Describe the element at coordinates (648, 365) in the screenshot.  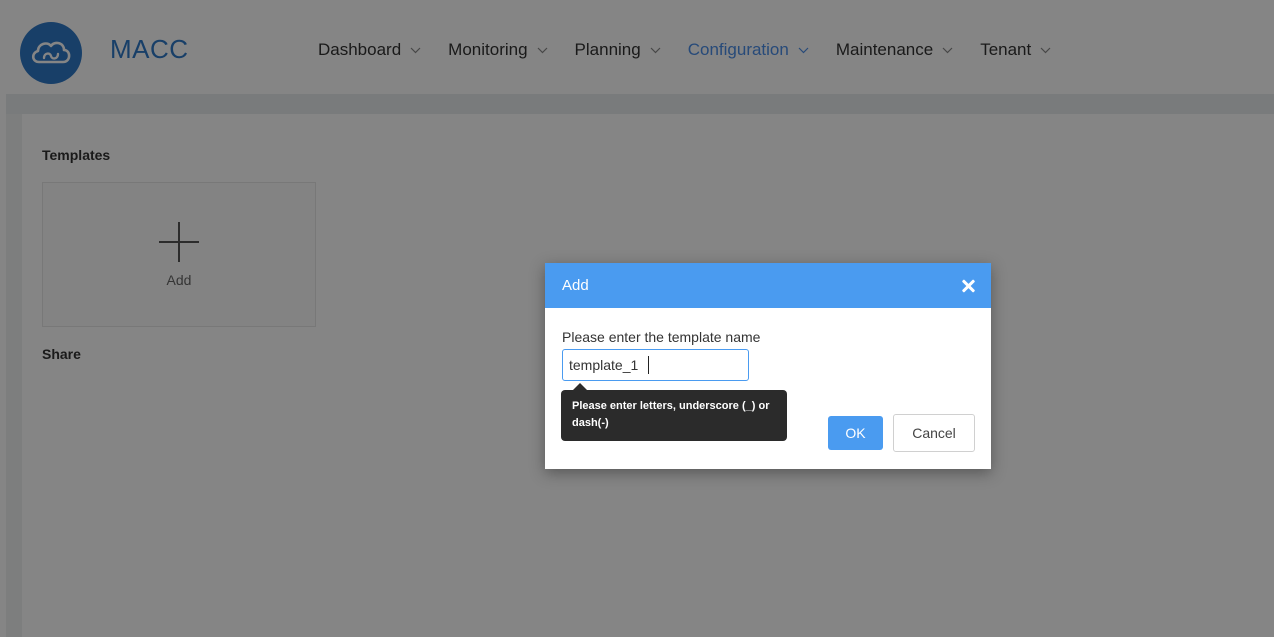
I see `text-caret` at that location.